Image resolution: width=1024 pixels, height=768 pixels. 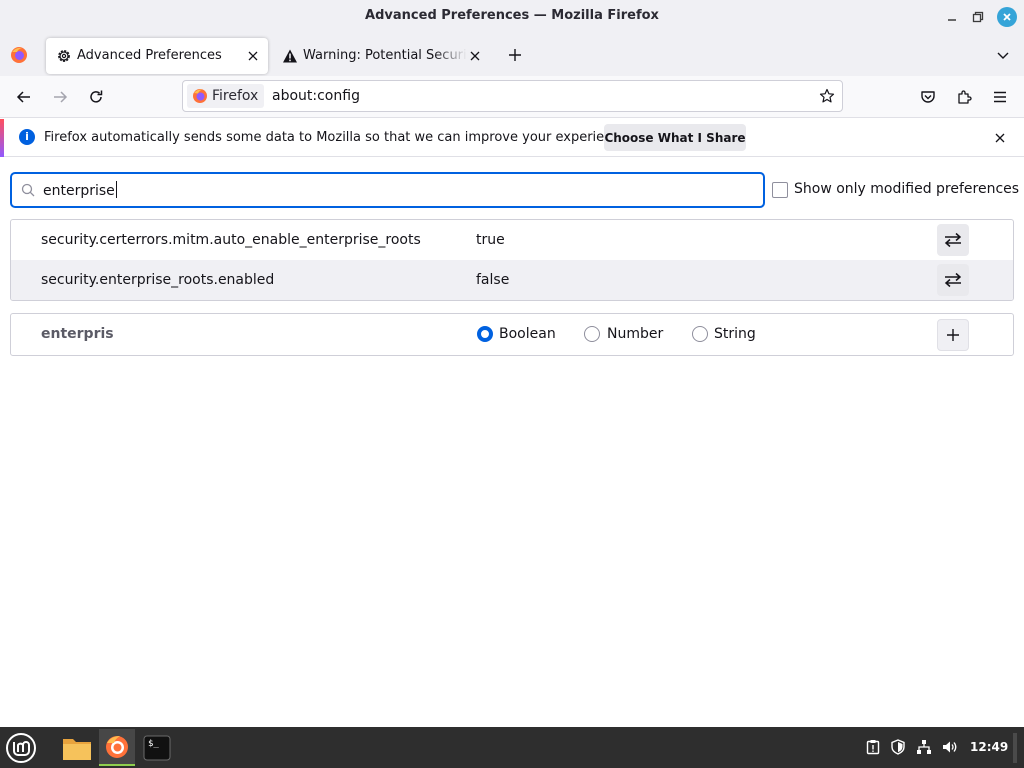 I want to click on tab-label: Warning: Potential Security Risk Ahead, so click(x=385, y=55).